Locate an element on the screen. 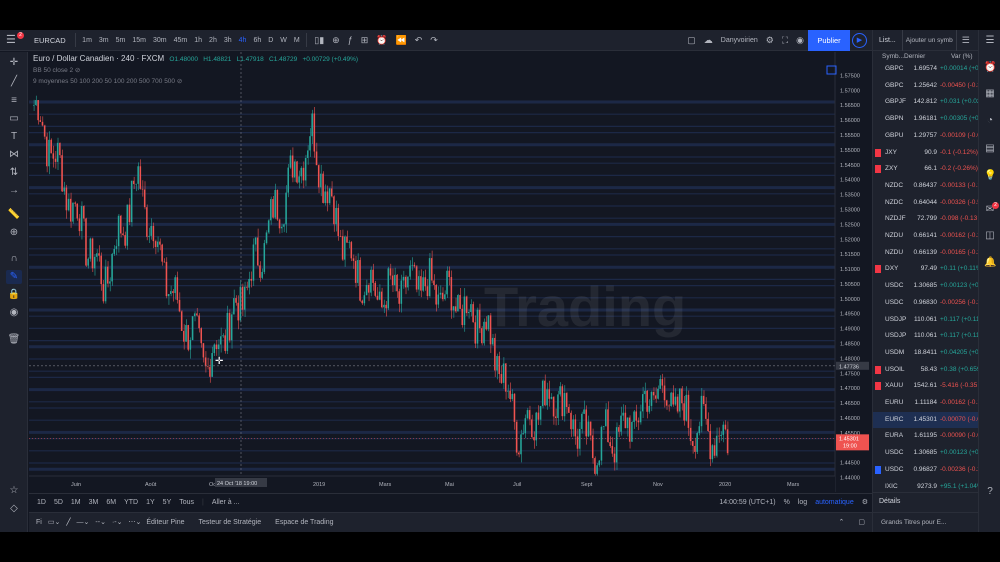  rectangle-icon: ▭ is located at coordinates (14, 119).